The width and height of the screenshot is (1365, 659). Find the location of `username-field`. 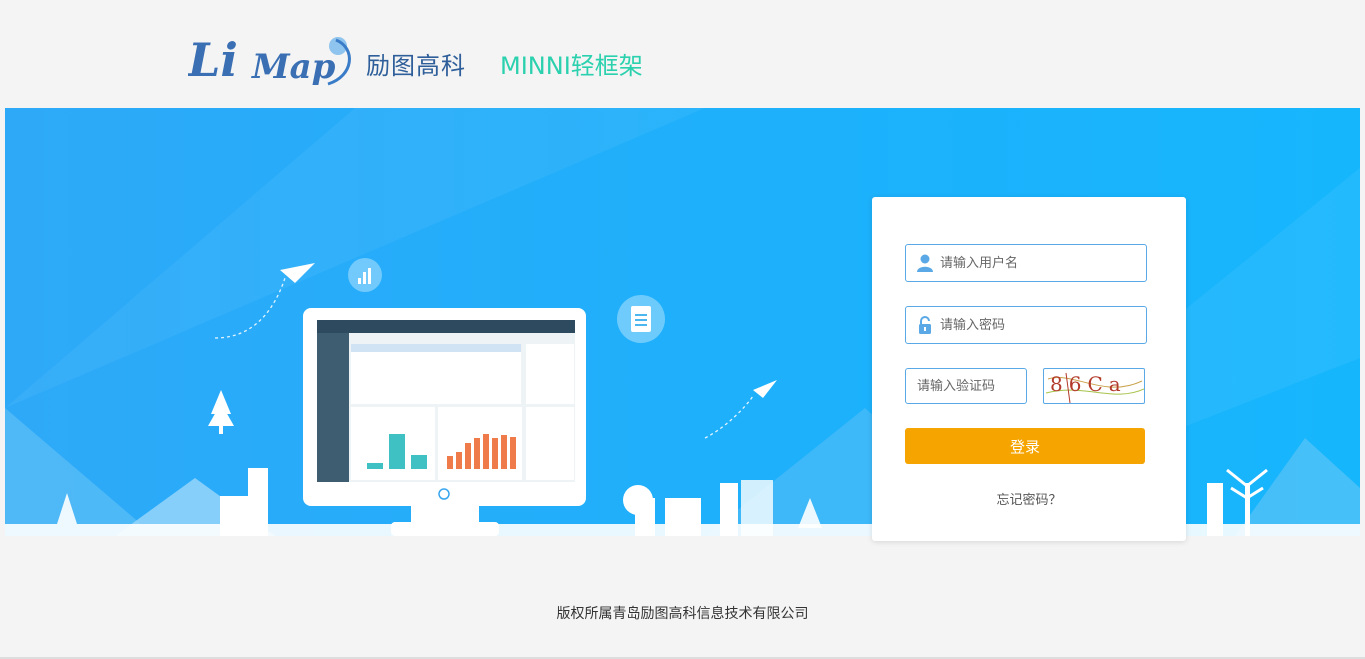

username-field is located at coordinates (1026, 263).